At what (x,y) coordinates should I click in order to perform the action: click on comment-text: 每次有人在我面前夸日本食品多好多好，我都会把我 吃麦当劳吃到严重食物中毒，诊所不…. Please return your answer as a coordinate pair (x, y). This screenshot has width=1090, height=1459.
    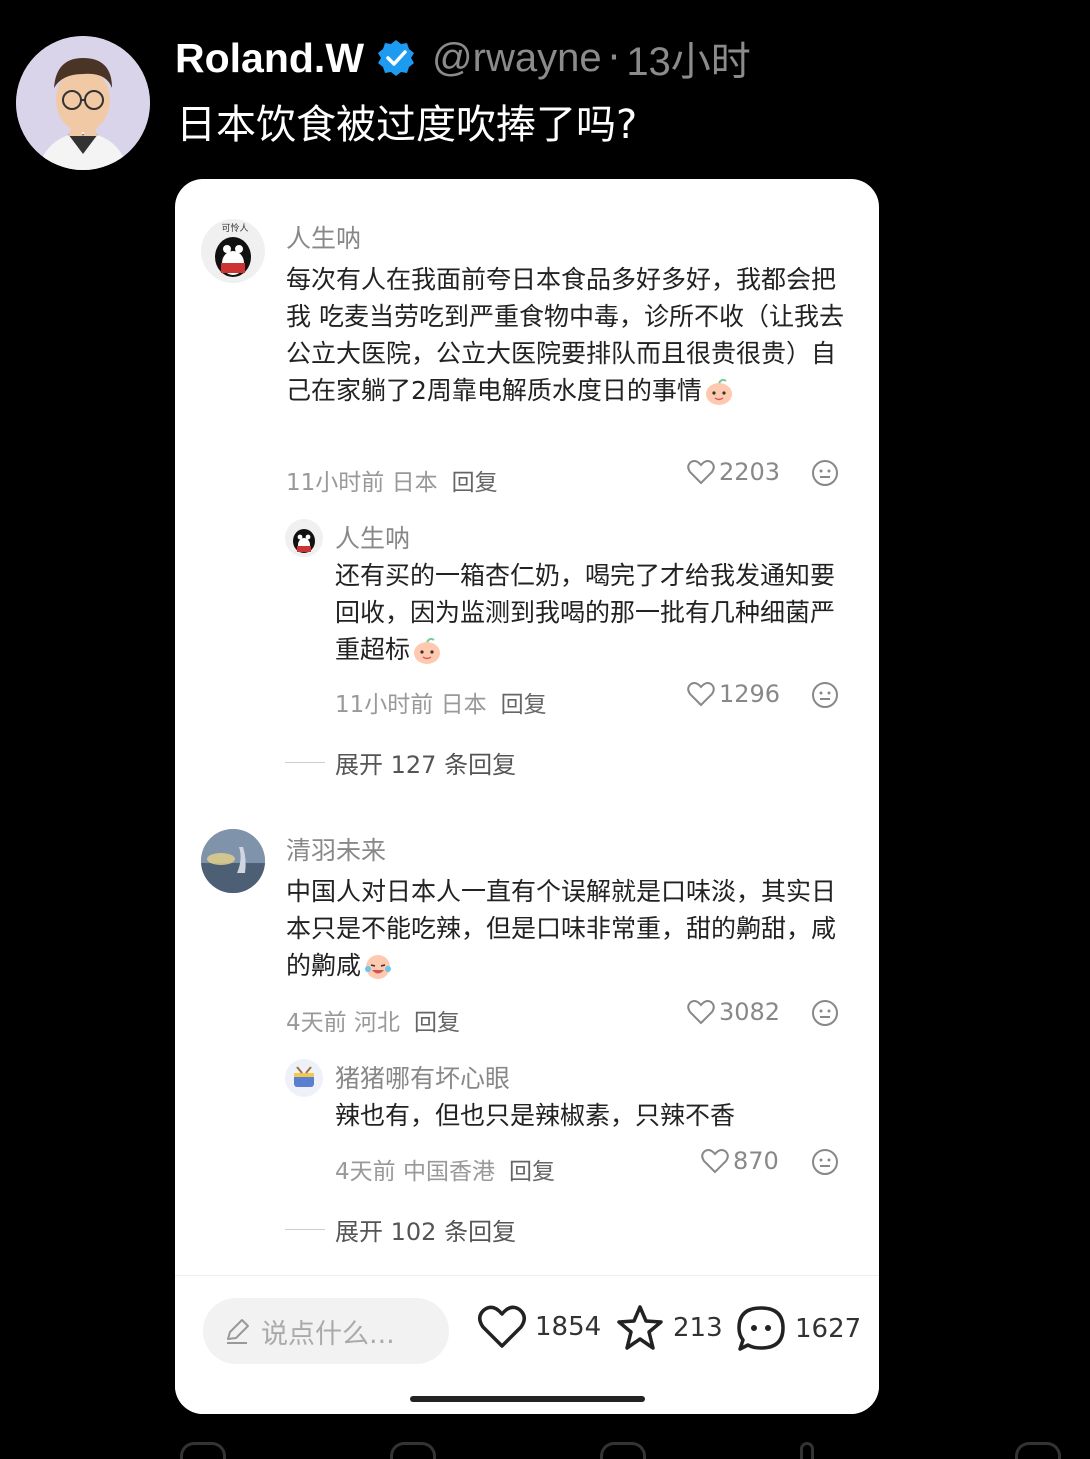
    Looking at the image, I should click on (565, 335).